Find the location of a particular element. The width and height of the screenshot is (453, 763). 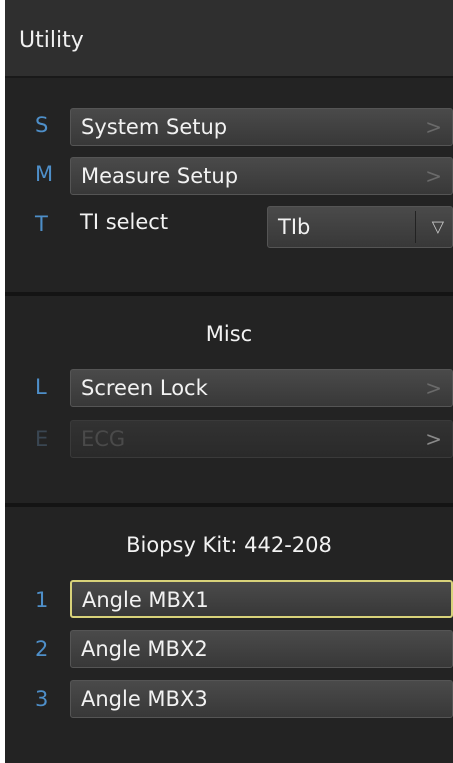

shortcut-key-3: 3 is located at coordinates (42, 699).